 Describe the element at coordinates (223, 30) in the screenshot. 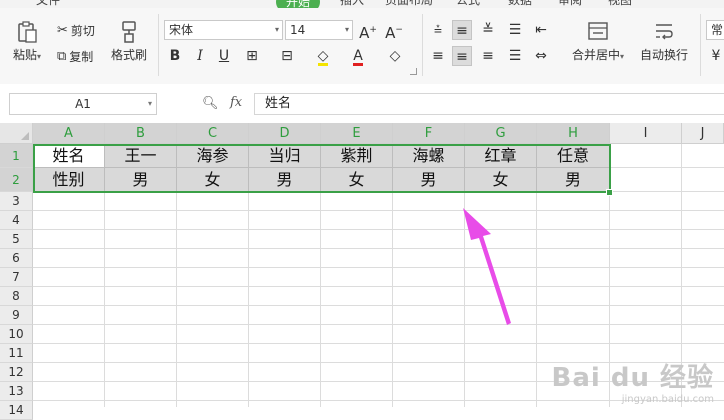

I see `font-name-select: 宋体 ▾` at that location.